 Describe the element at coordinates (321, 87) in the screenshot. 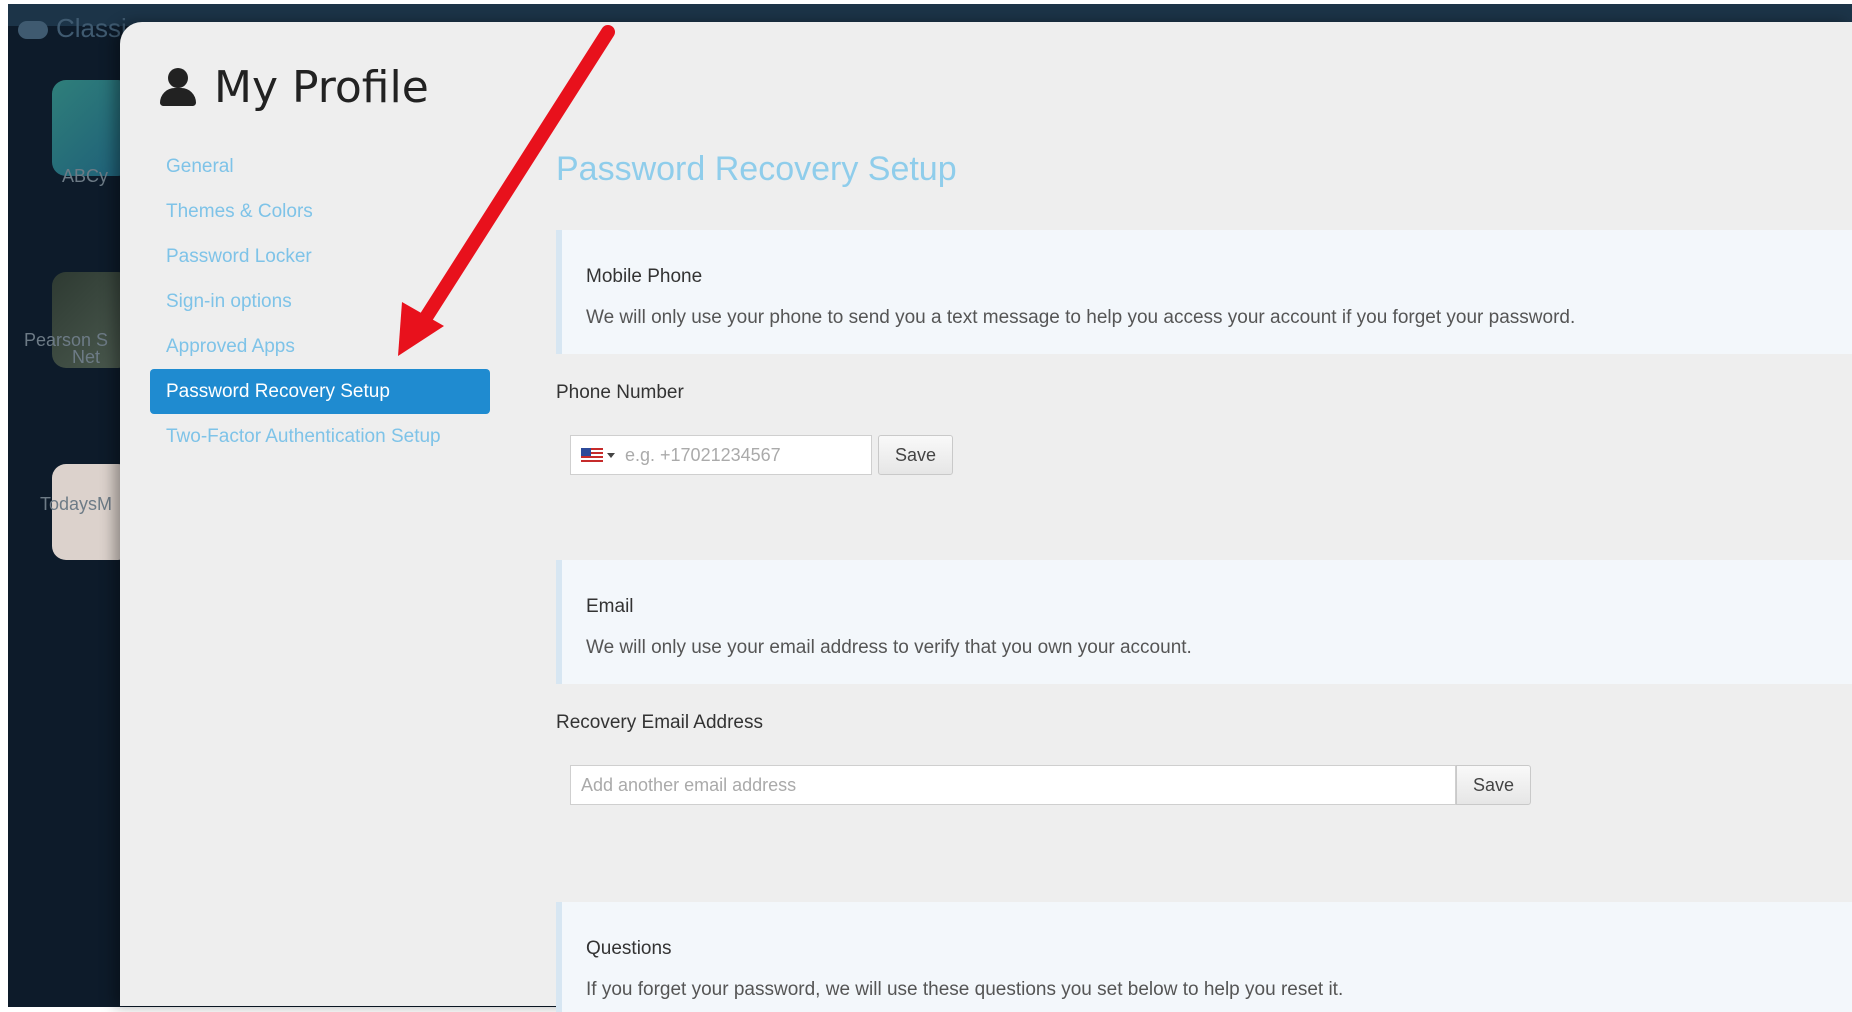

I see `page-title: My Profile` at that location.